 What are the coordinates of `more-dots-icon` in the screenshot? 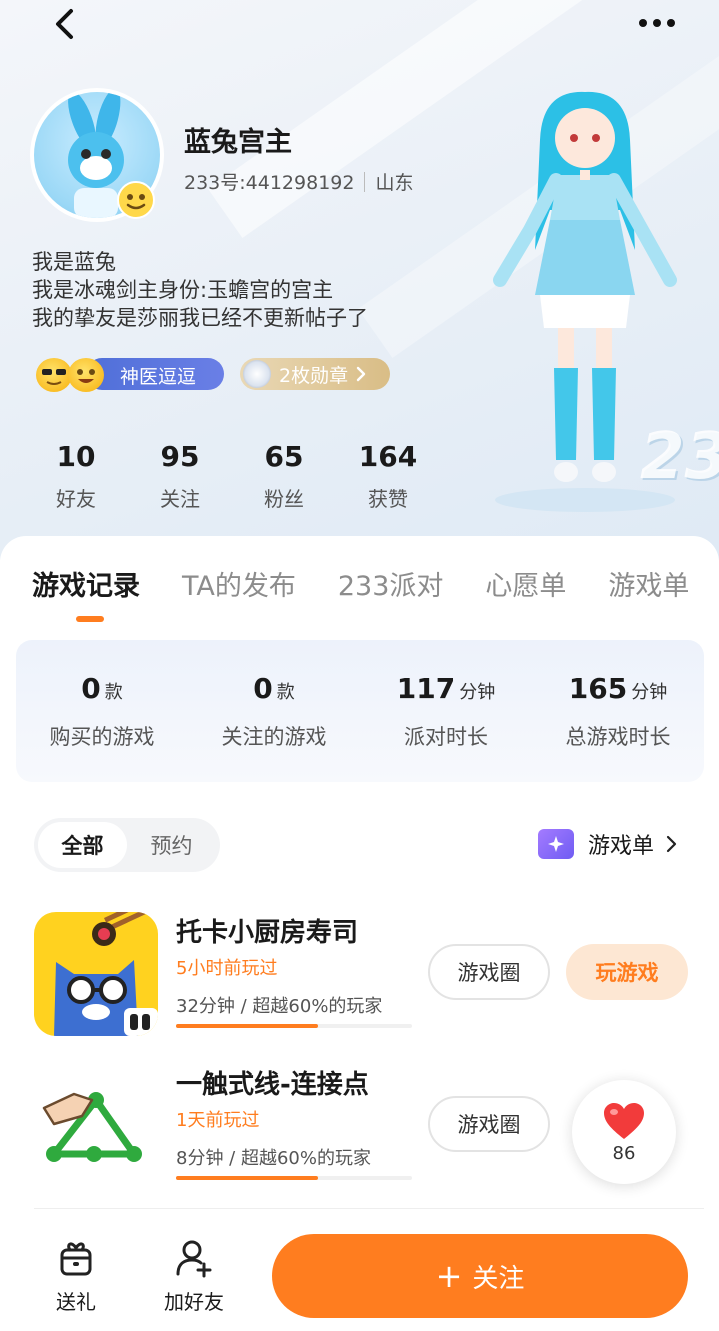 It's located at (657, 23).